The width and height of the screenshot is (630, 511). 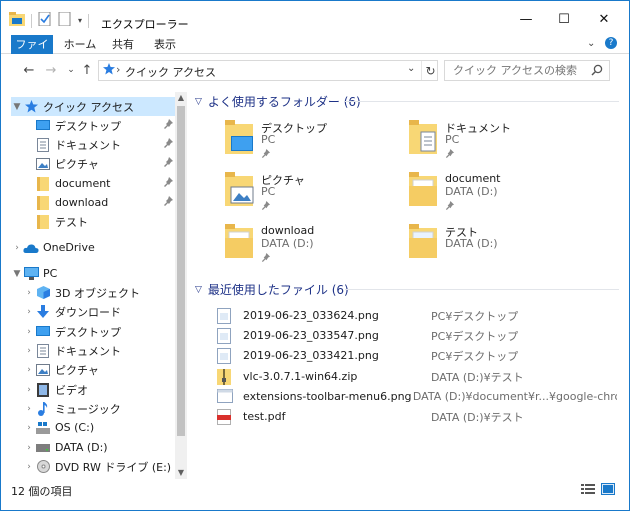 I want to click on nav-item-download: download, so click(x=93, y=202).